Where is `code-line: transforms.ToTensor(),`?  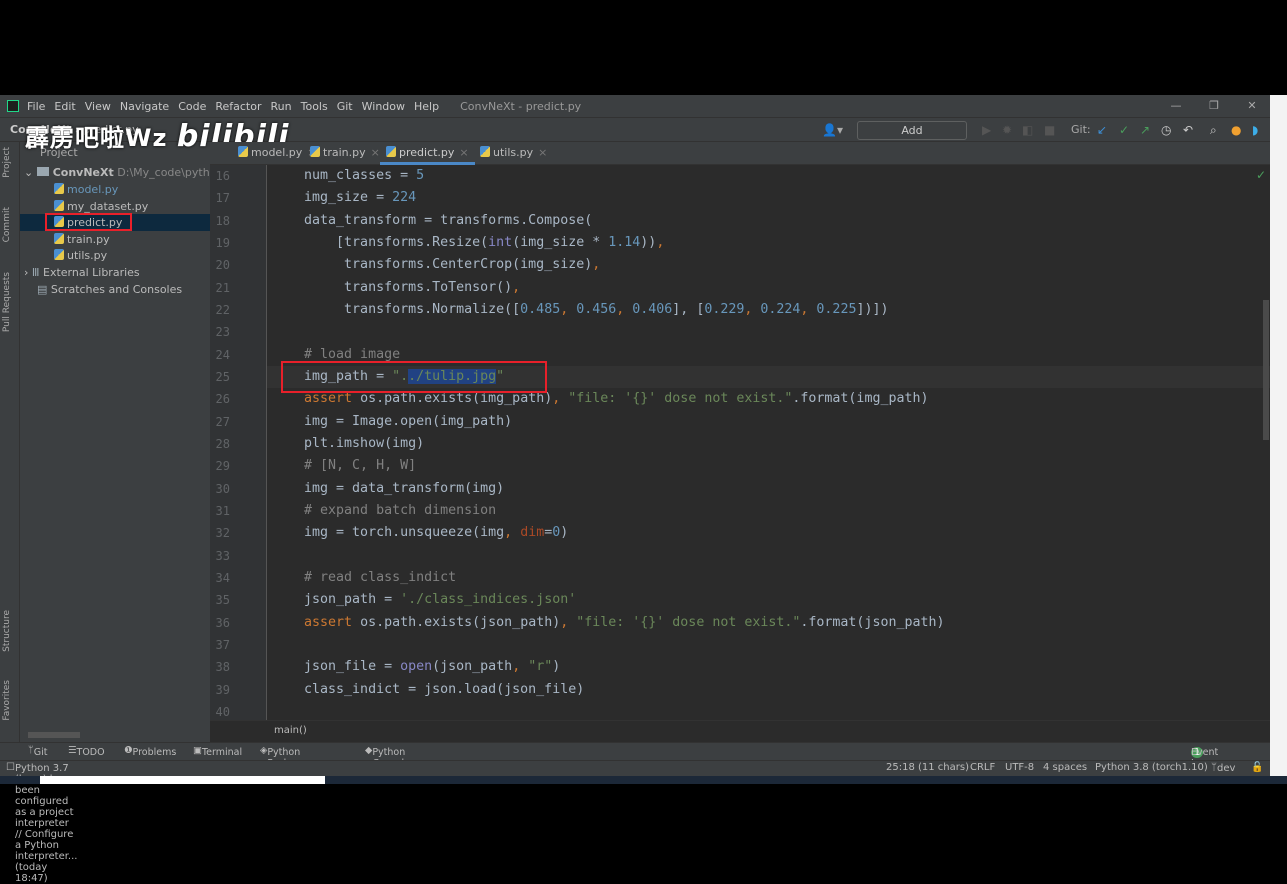 code-line: transforms.ToTensor(), is located at coordinates (396, 288).